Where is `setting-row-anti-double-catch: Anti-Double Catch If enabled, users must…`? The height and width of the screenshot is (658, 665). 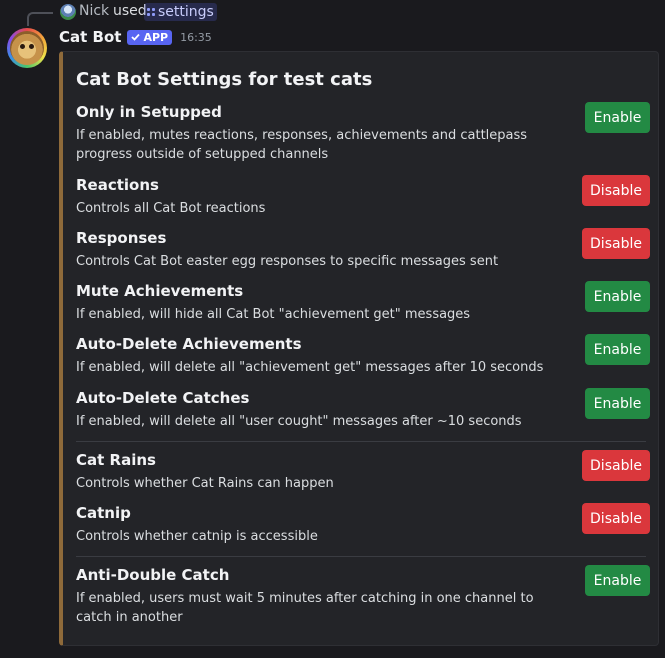
setting-row-anti-double-catch: Anti-Double Catch If enabled, users must… is located at coordinates (363, 596).